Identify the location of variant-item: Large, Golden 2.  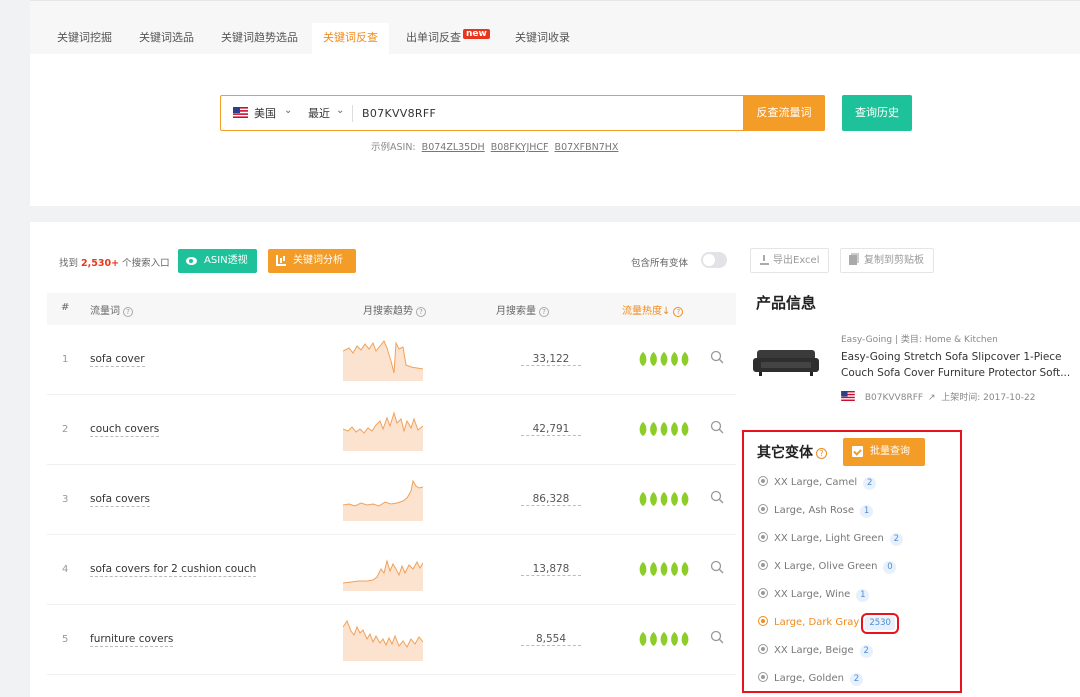
(810, 679).